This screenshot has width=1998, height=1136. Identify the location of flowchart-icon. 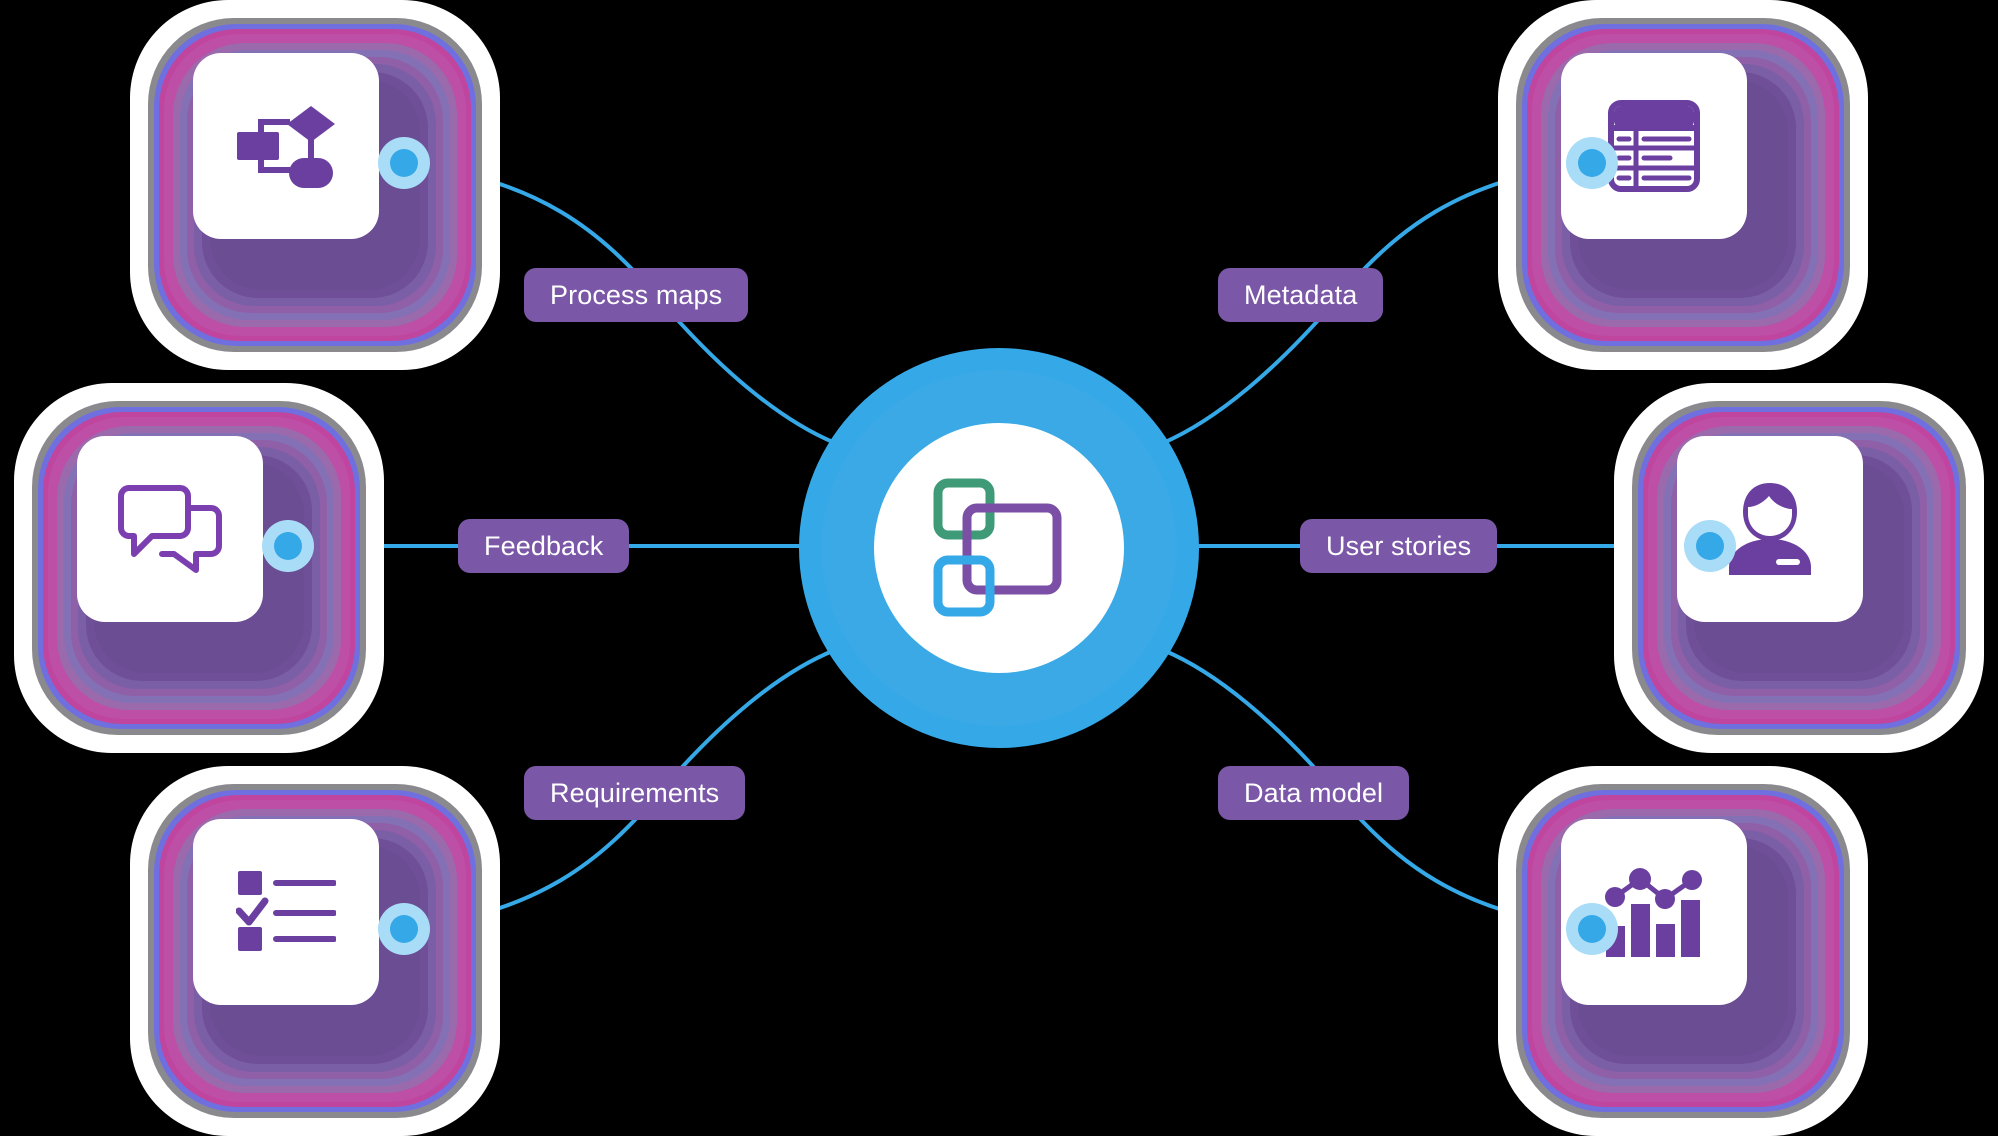
(286, 147).